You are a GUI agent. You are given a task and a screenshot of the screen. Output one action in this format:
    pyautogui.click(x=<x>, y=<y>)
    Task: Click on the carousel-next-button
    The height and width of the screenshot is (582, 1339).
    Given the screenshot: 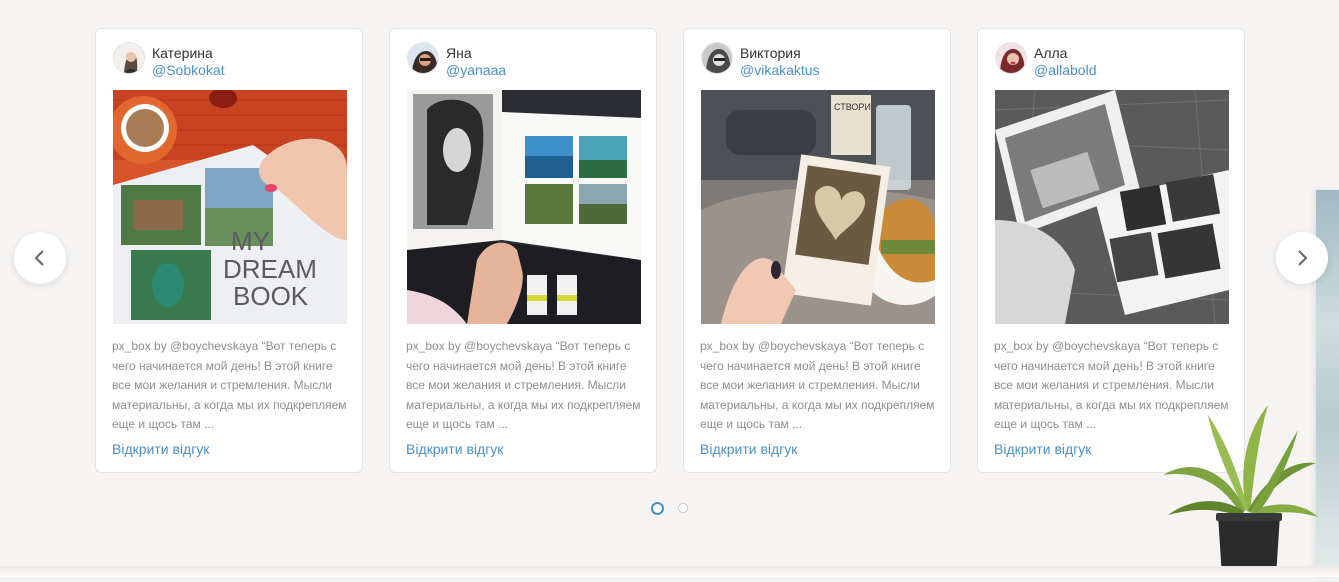 What is the action you would take?
    pyautogui.click(x=1302, y=258)
    